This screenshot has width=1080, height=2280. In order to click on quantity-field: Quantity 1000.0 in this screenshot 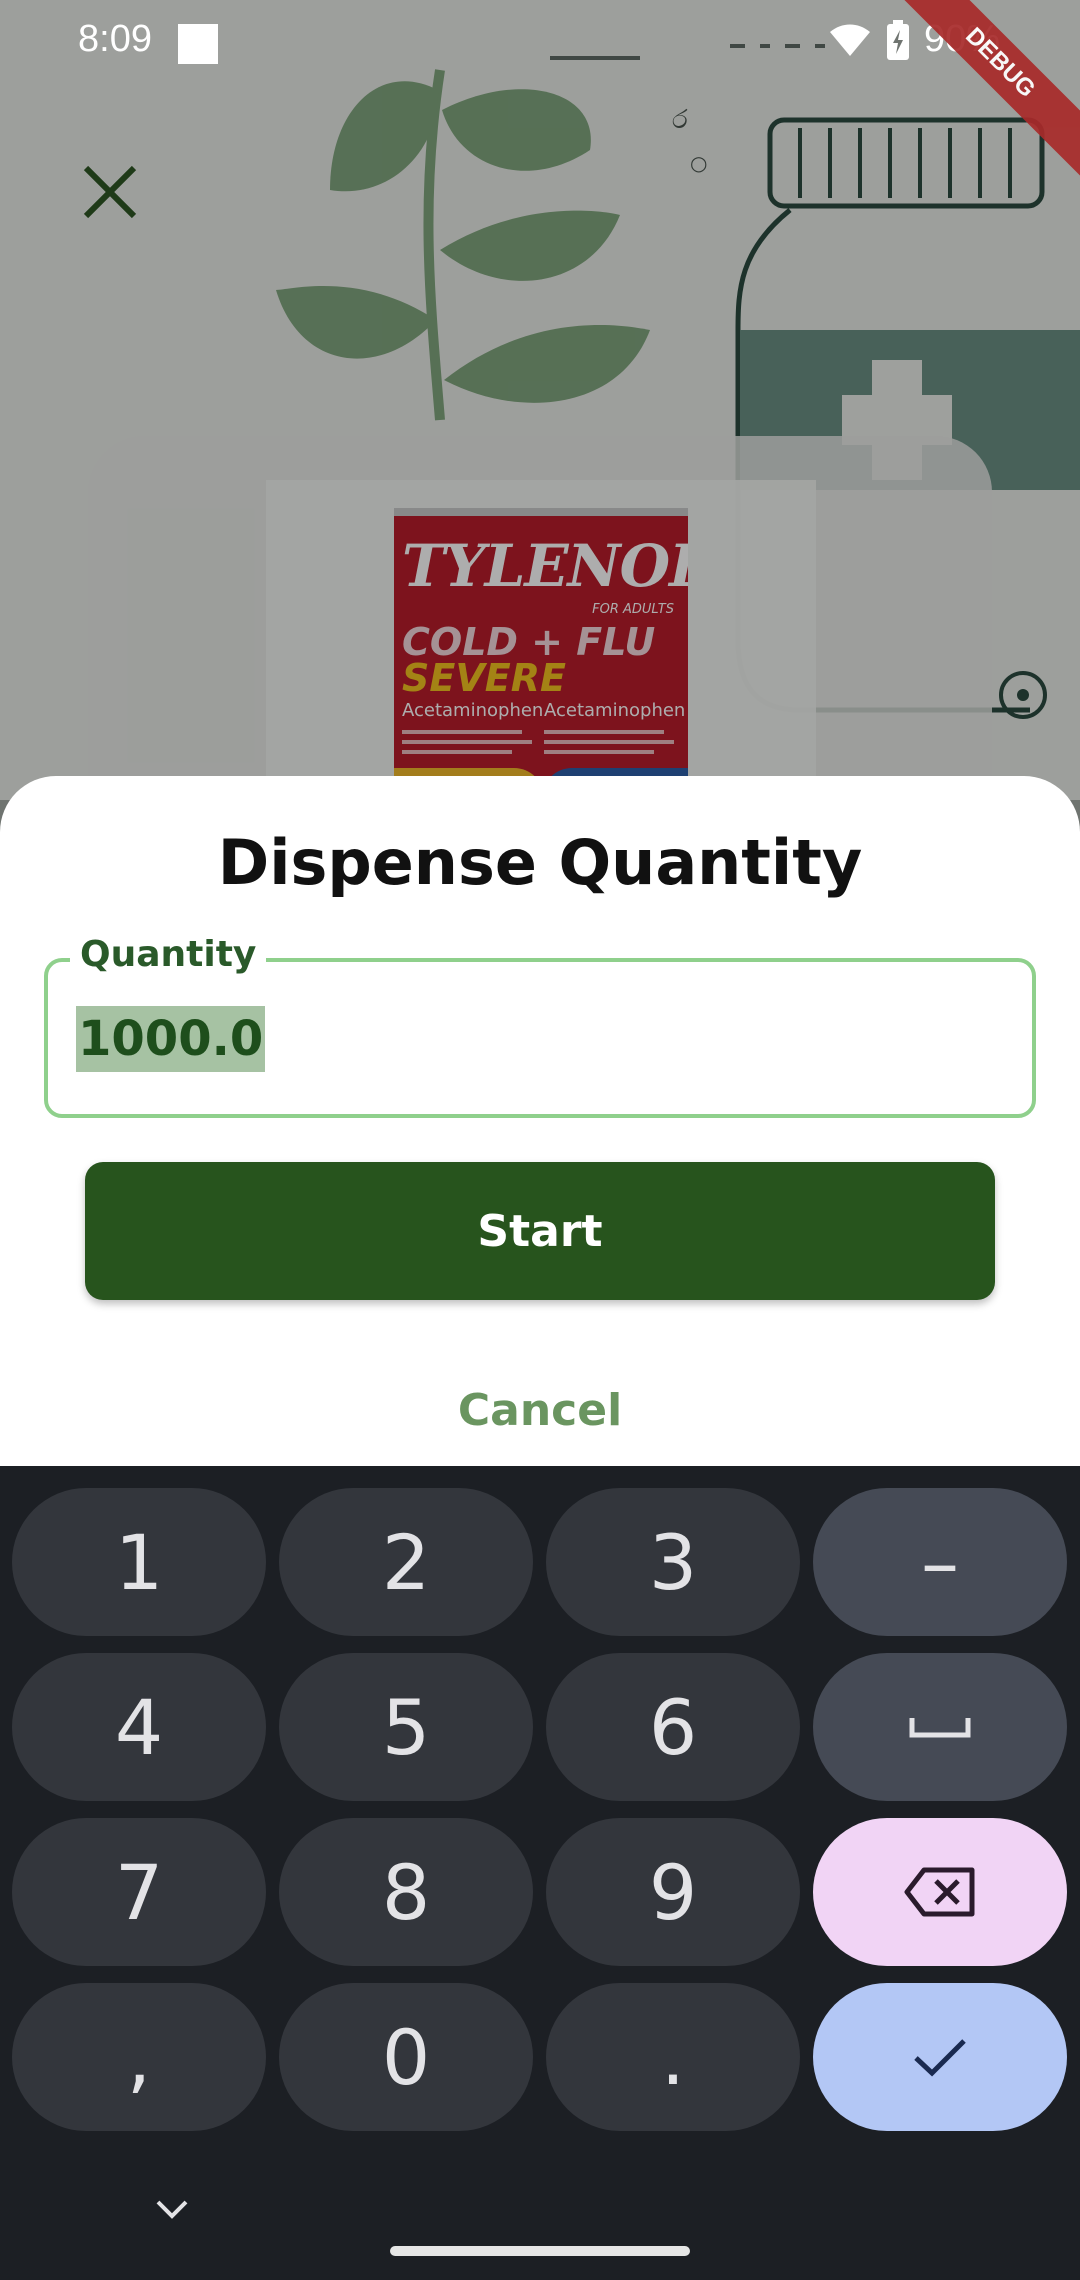, I will do `click(540, 1026)`.